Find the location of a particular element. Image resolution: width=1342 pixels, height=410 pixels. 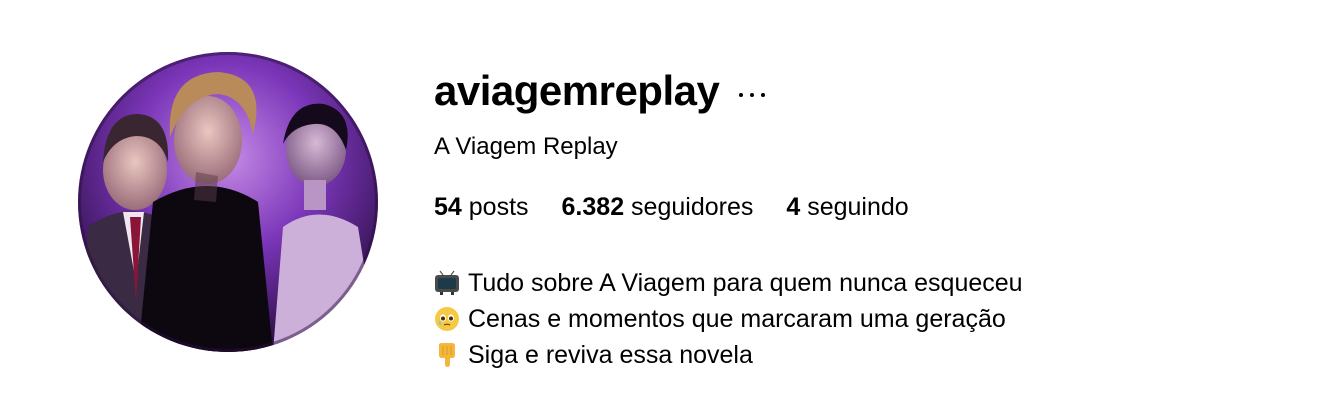

bio-line: Siga e reviva essa novela is located at coordinates (728, 355).